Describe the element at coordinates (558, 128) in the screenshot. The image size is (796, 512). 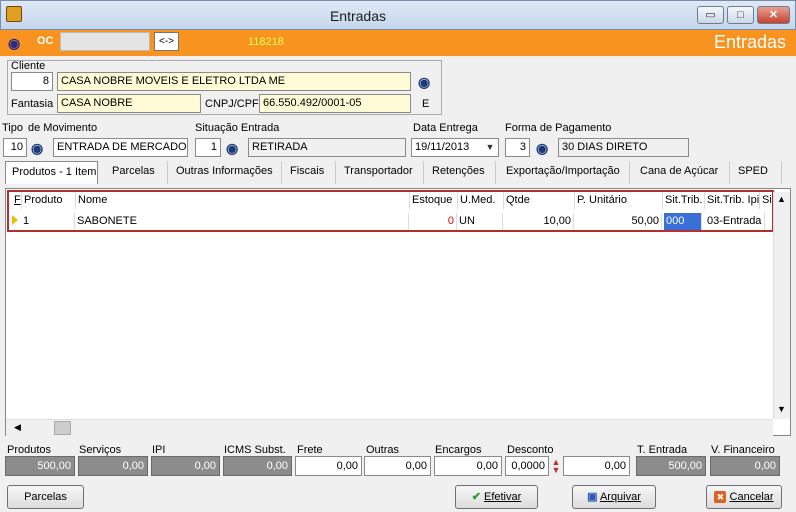
I see `forma-pagamento-label: Forma de Pagamento` at that location.